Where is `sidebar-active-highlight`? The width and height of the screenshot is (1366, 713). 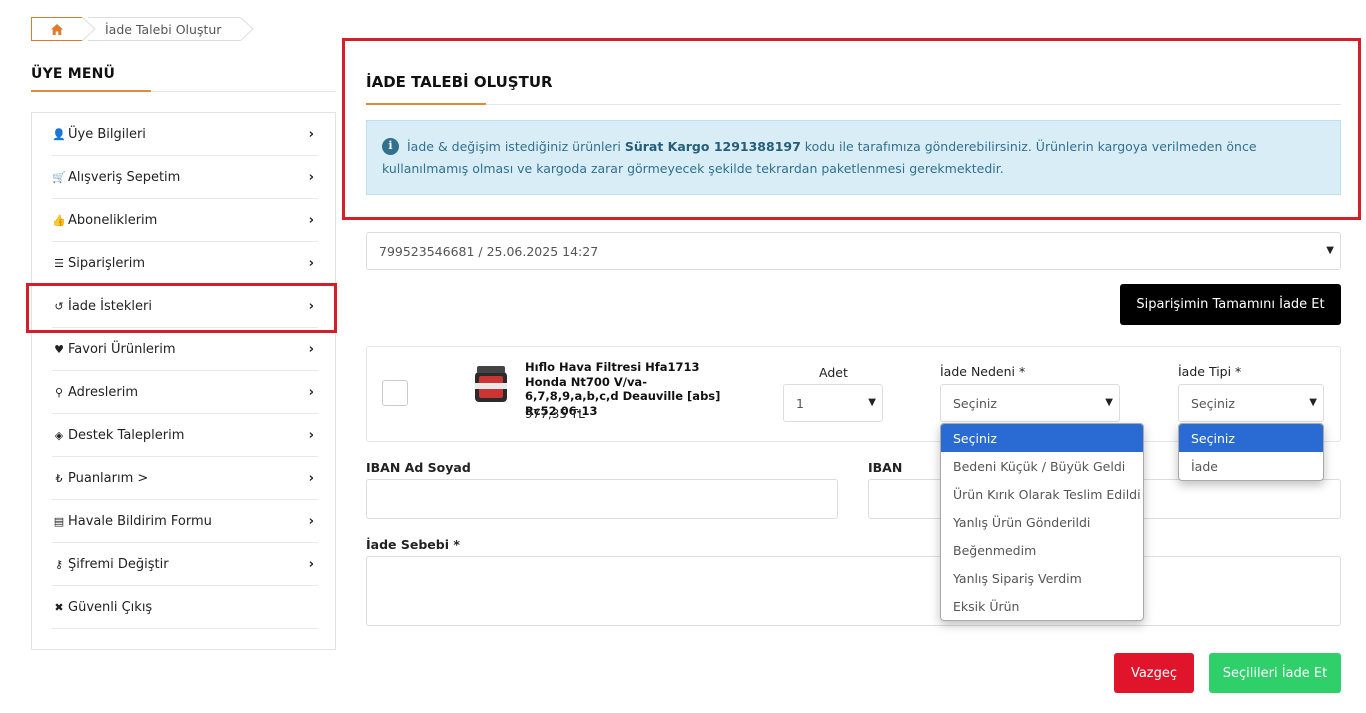
sidebar-active-highlight is located at coordinates (181, 308).